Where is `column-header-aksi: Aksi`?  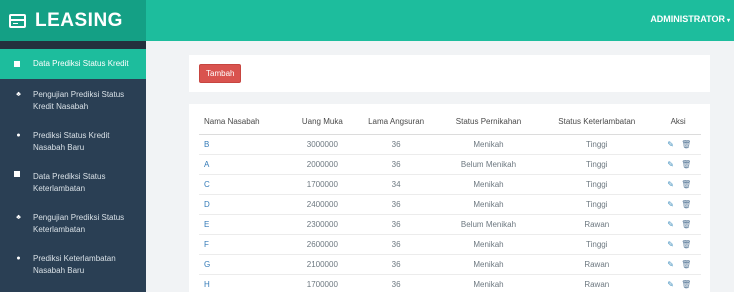
column-header-aksi: Aksi is located at coordinates (678, 122).